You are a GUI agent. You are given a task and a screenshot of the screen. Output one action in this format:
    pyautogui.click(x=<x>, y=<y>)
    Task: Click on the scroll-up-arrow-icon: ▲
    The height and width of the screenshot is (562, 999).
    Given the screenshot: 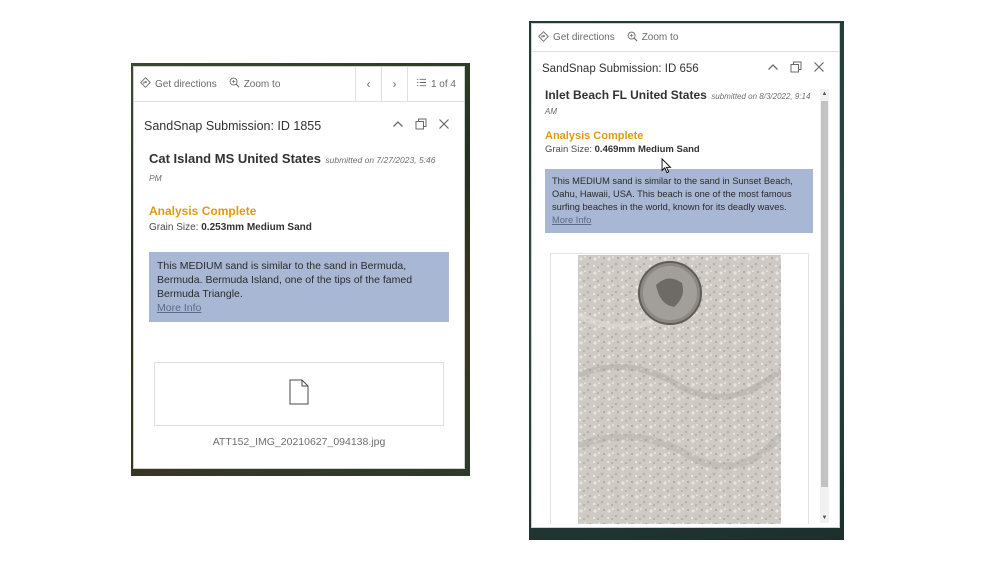 What is the action you would take?
    pyautogui.click(x=824, y=94)
    